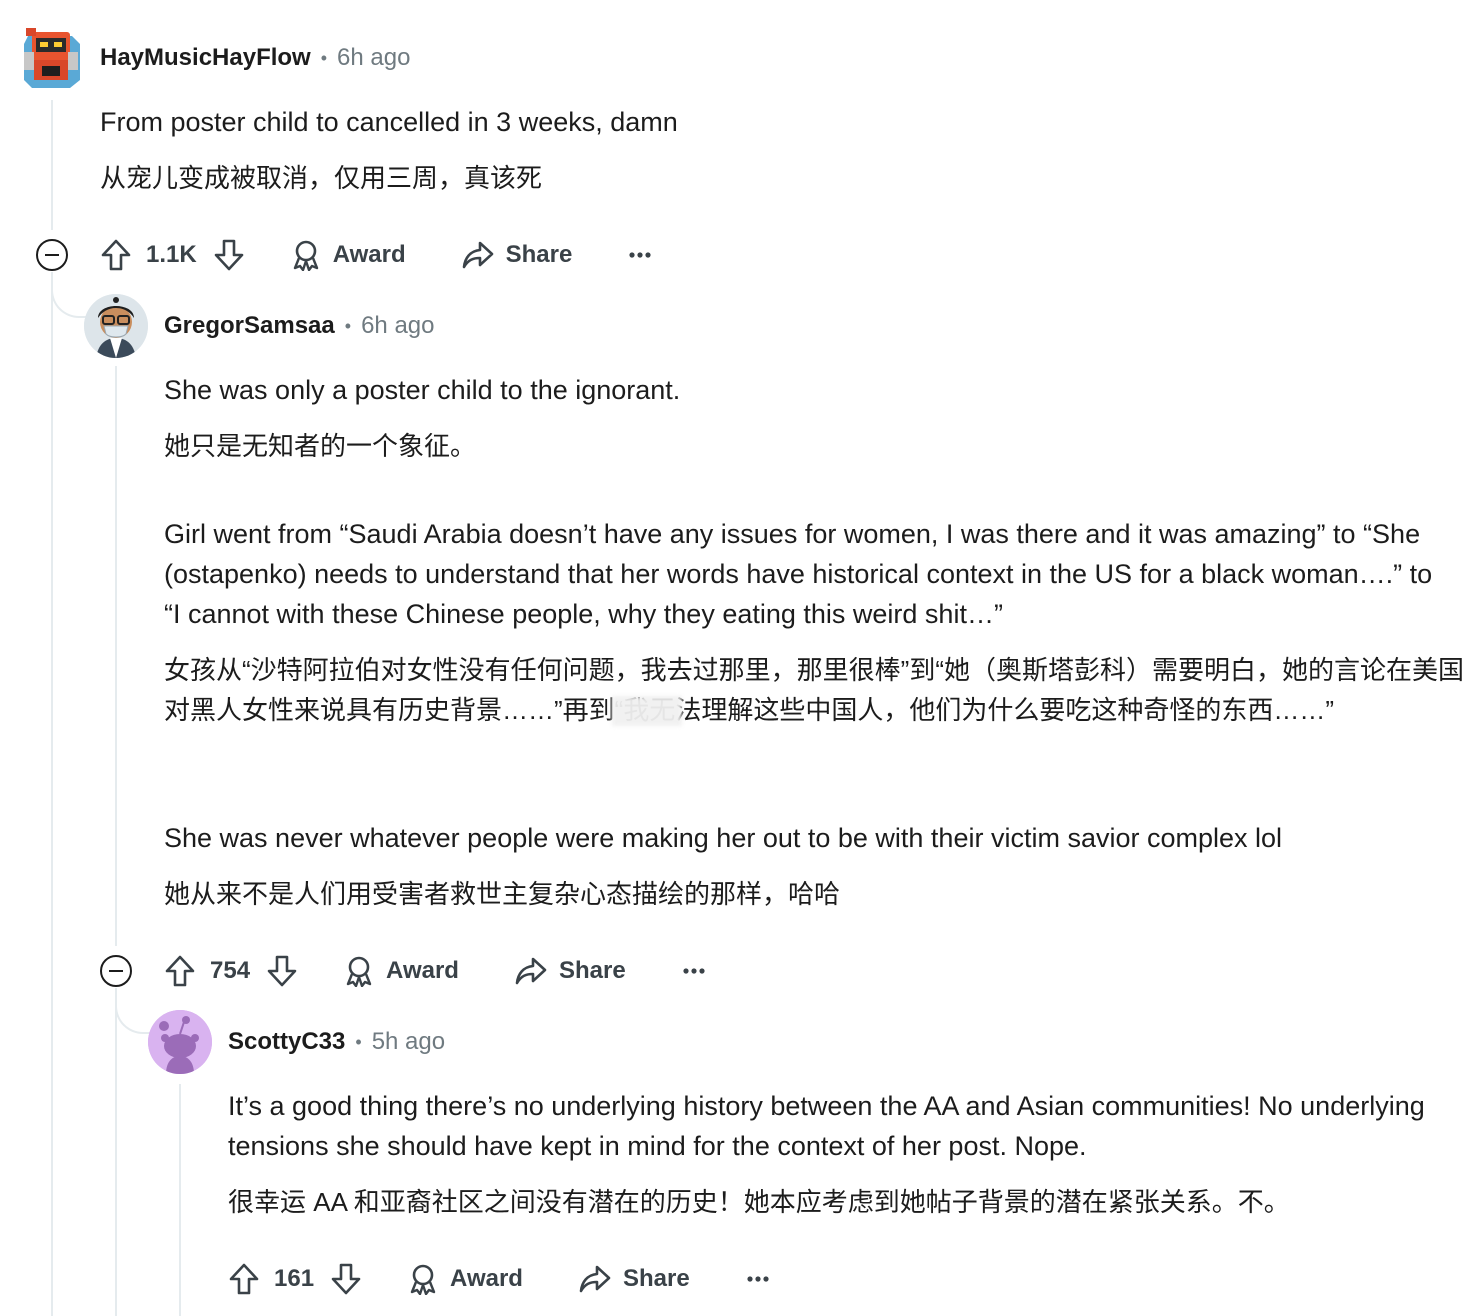  I want to click on thread-line-reply-1-continue, so click(116, 1152).